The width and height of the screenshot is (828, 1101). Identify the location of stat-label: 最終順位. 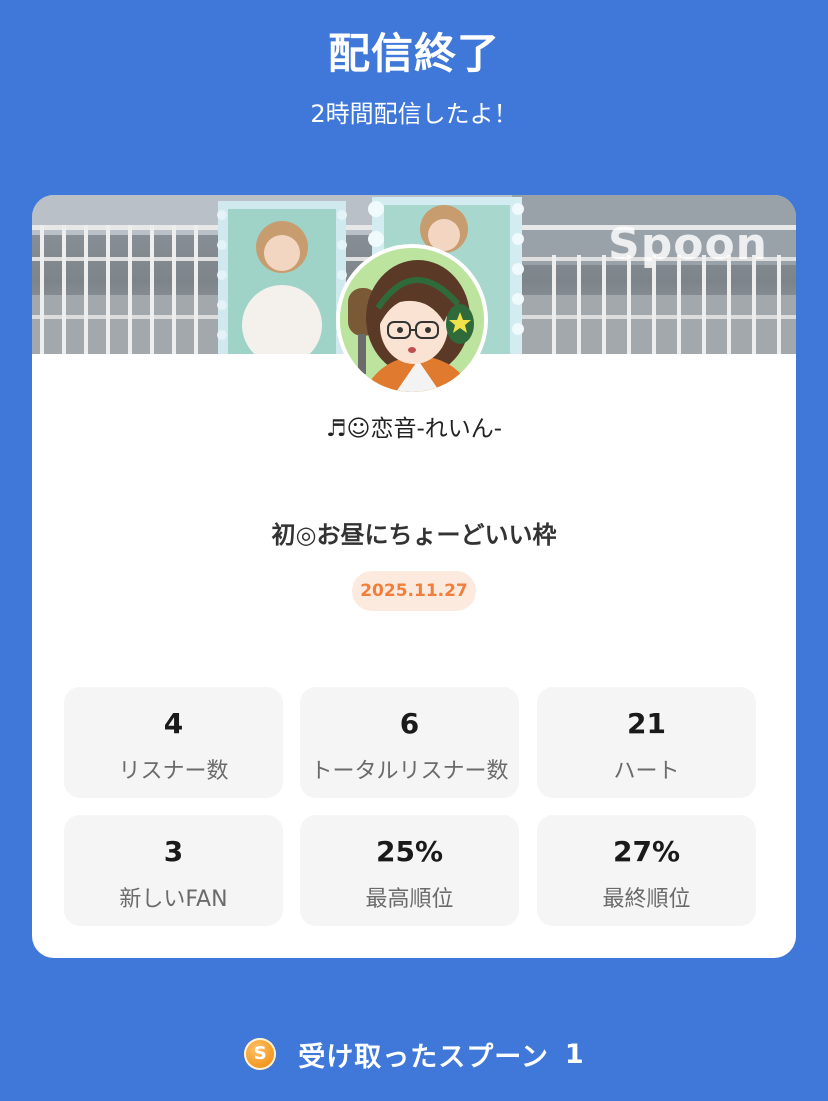
(646, 899).